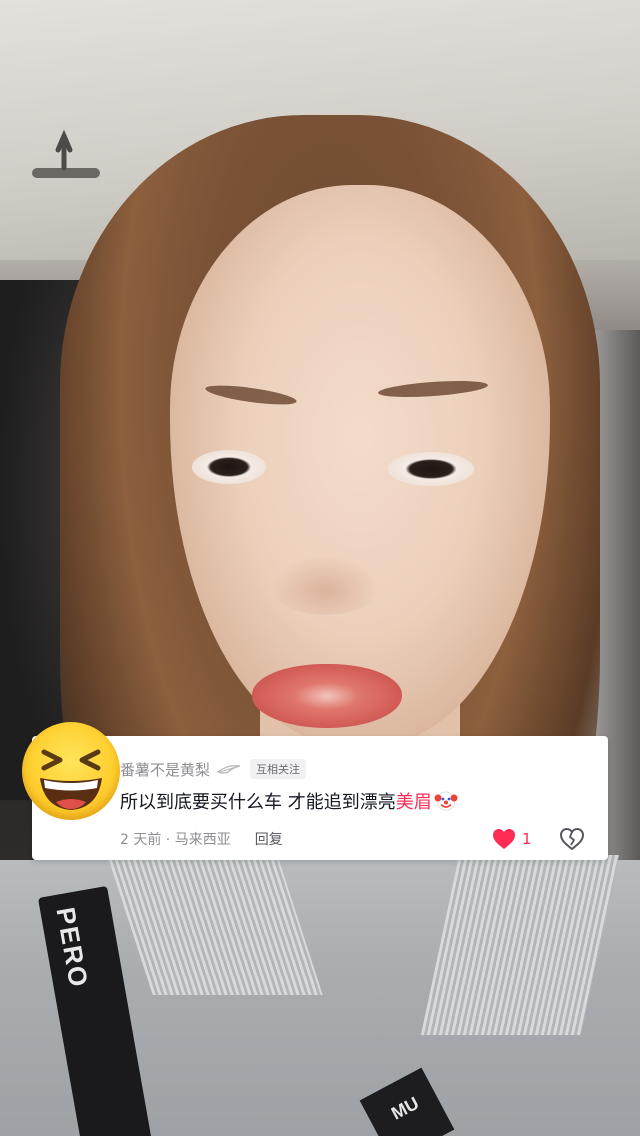  Describe the element at coordinates (431, 469) in the screenshot. I see `person-eye-right` at that location.